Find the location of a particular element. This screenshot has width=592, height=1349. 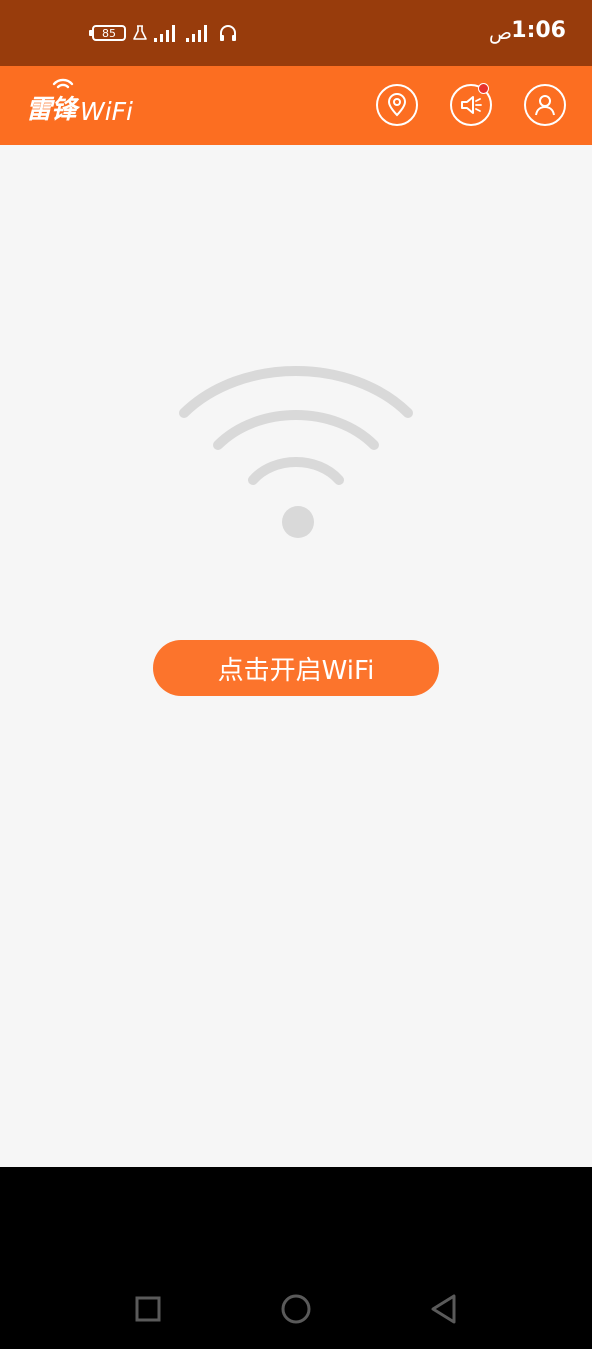

announcement-button is located at coordinates (471, 104).